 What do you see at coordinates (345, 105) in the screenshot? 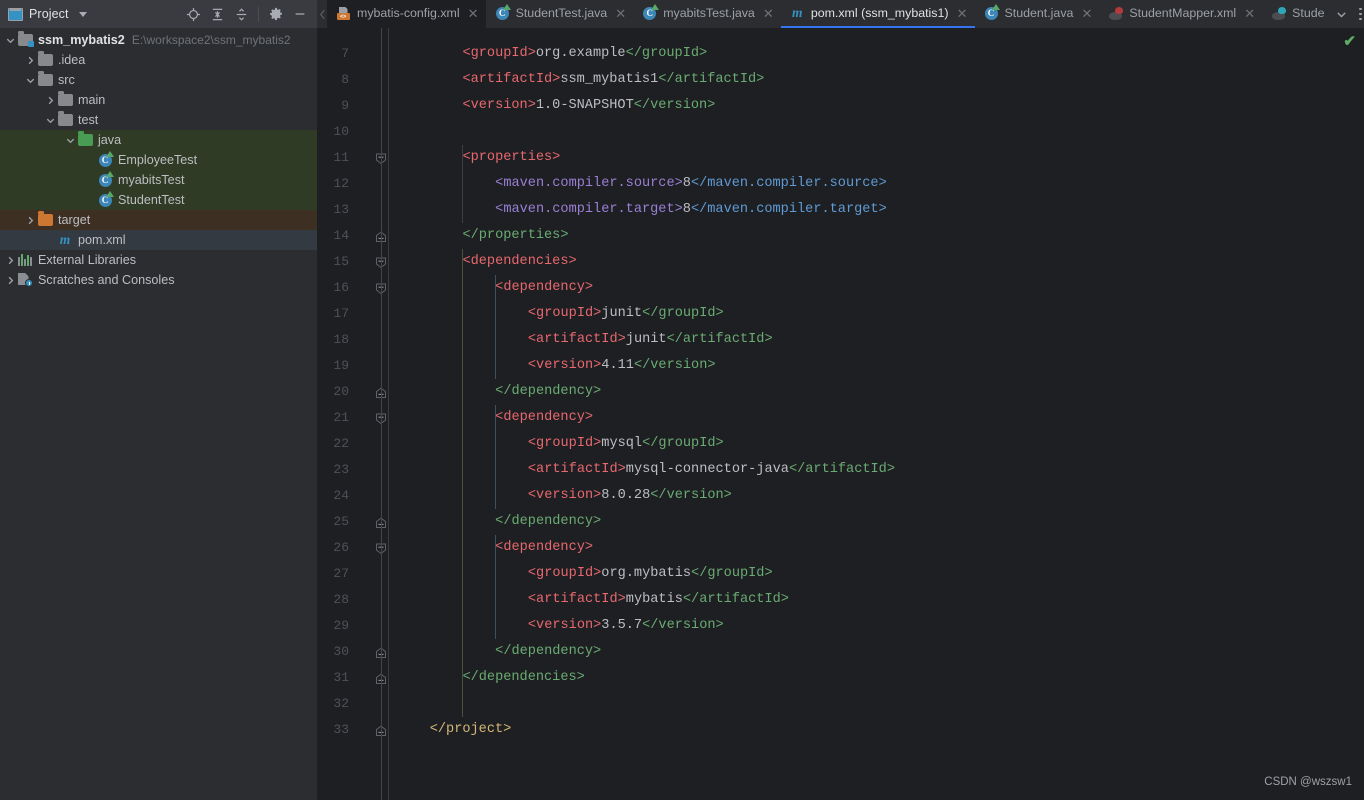
I see `line-number: 9` at bounding box center [345, 105].